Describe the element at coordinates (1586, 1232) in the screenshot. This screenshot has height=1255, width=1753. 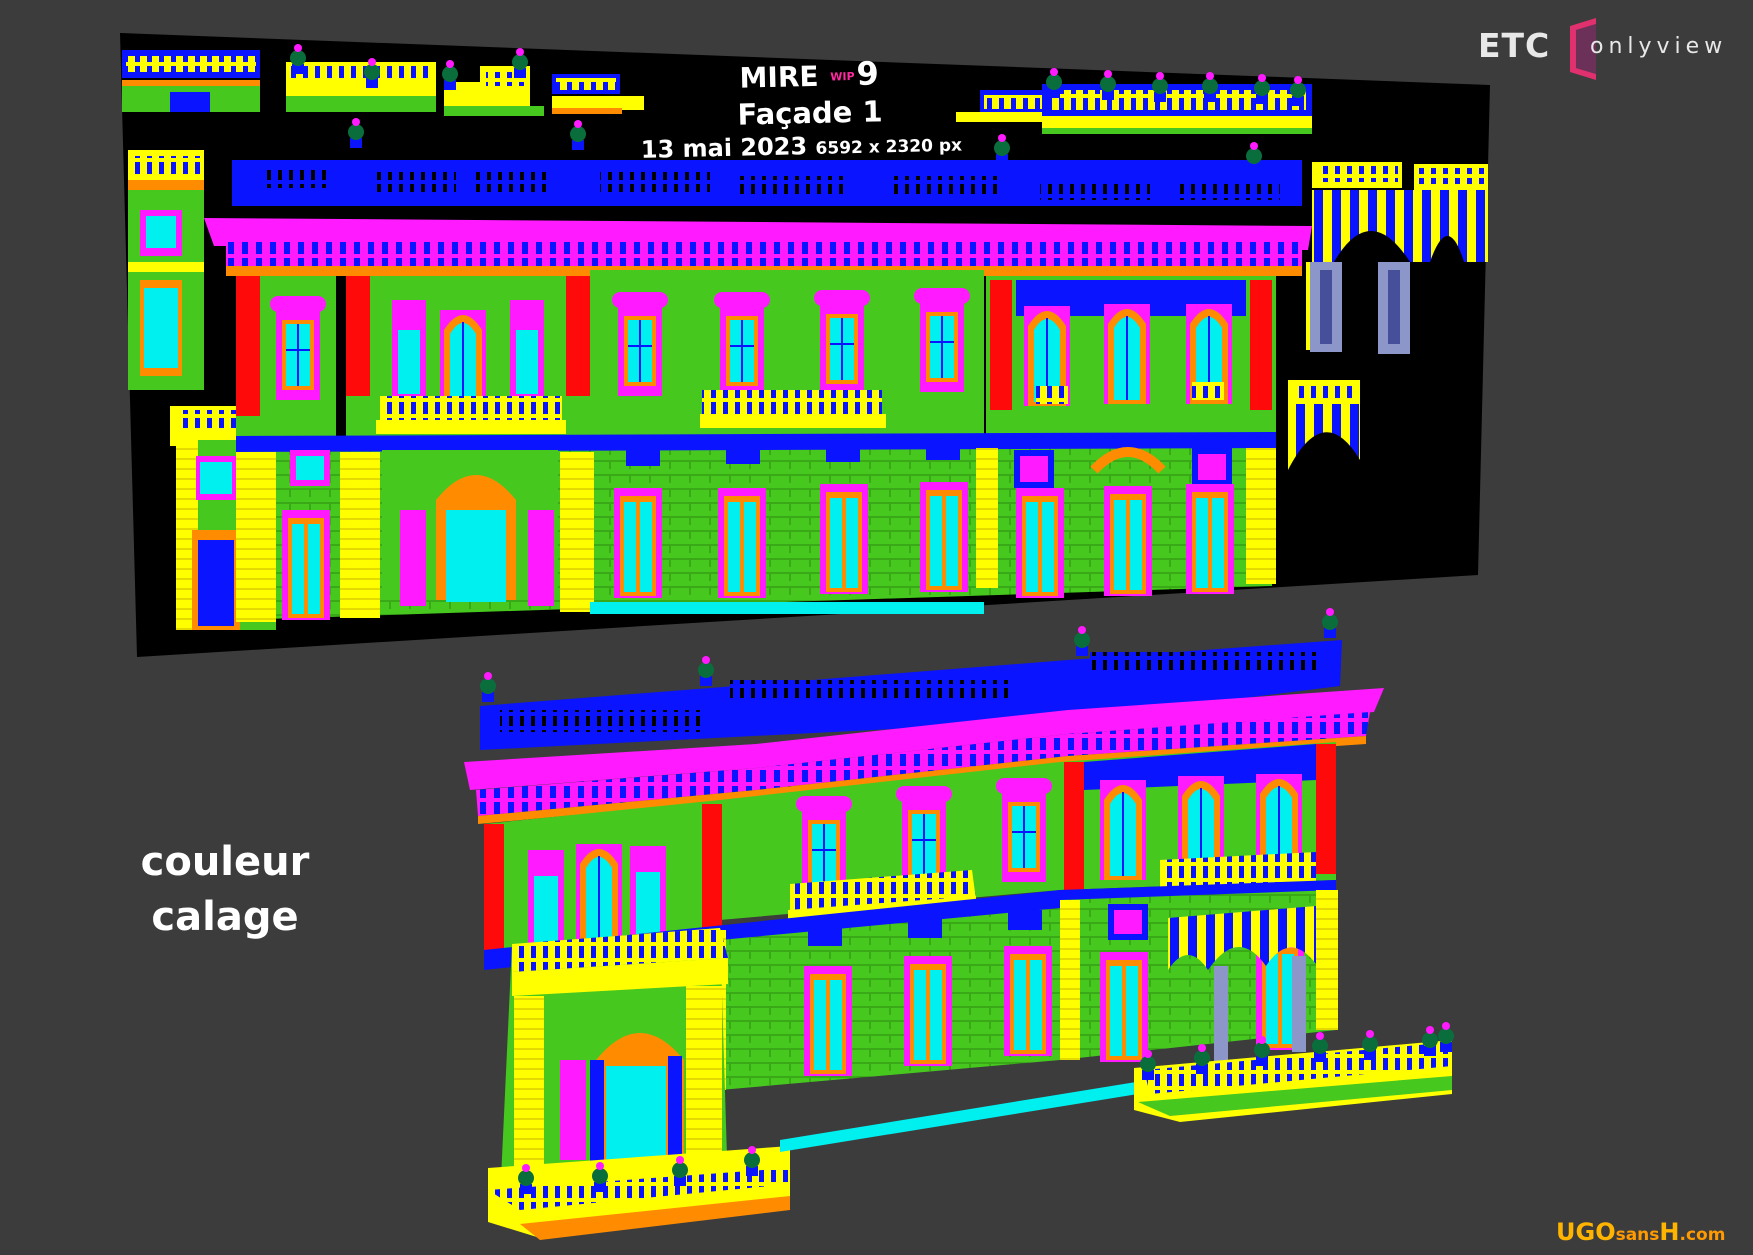
I see `watermark-ugo: UGO` at that location.